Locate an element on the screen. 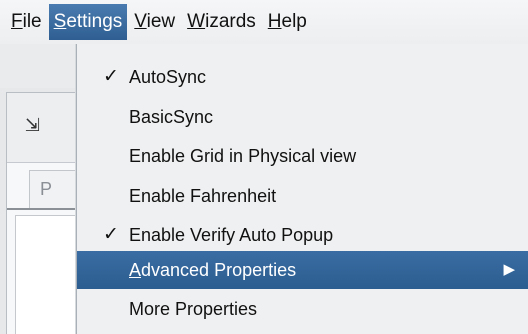  menu-item-label: Enable Fahrenheit is located at coordinates (203, 196).